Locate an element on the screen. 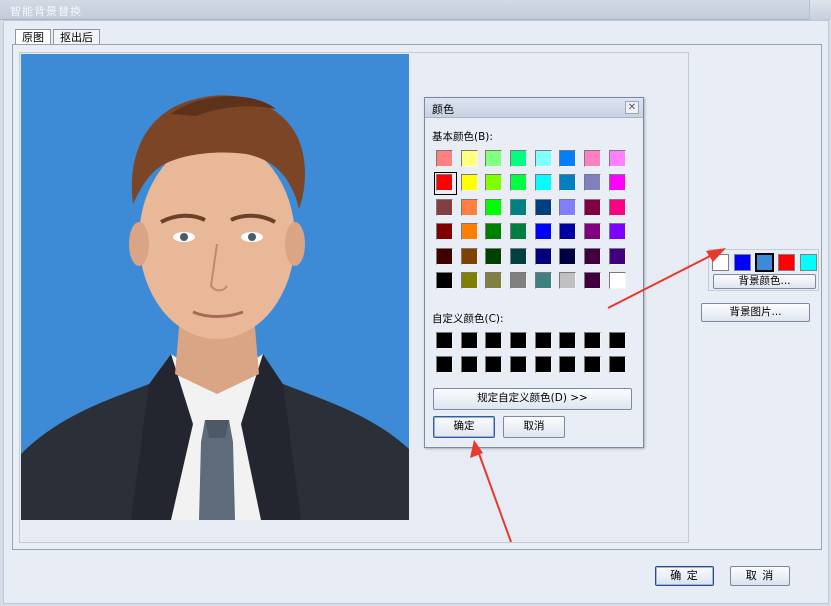  ok-button: 确 定 is located at coordinates (684, 576).